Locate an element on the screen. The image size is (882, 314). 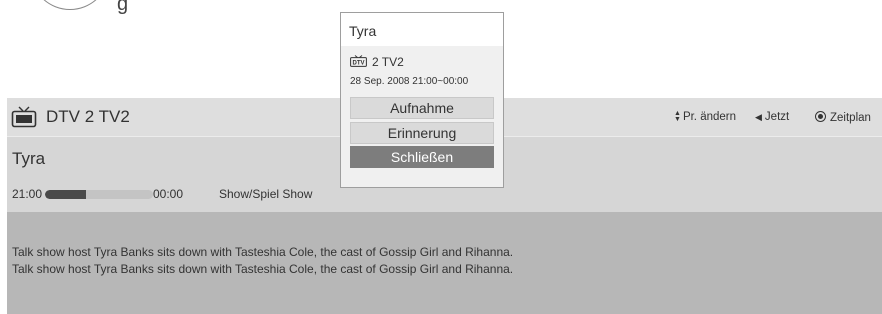
schedule-label: Zeitplan is located at coordinates (850, 118).